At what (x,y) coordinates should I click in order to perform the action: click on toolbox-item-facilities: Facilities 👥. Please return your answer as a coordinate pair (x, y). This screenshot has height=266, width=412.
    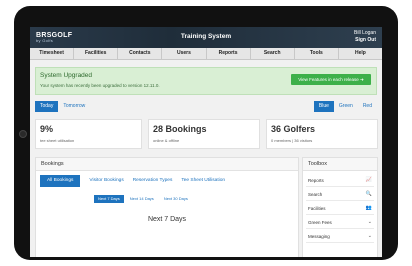
    Looking at the image, I should click on (340, 209).